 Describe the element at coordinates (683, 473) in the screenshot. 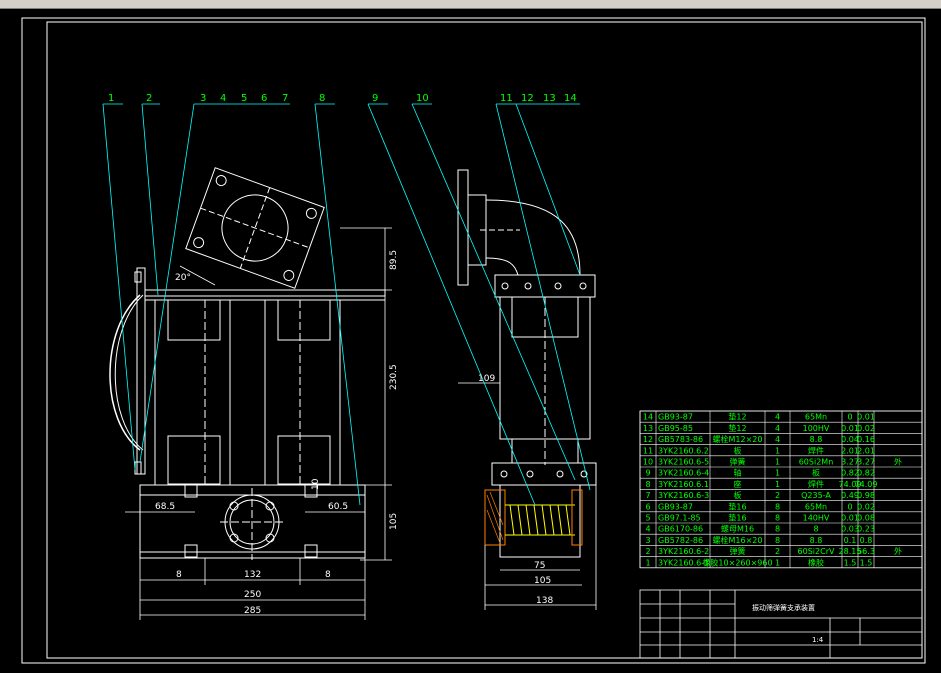

I see `bom-cell-code: 3YK2160.6-4` at that location.